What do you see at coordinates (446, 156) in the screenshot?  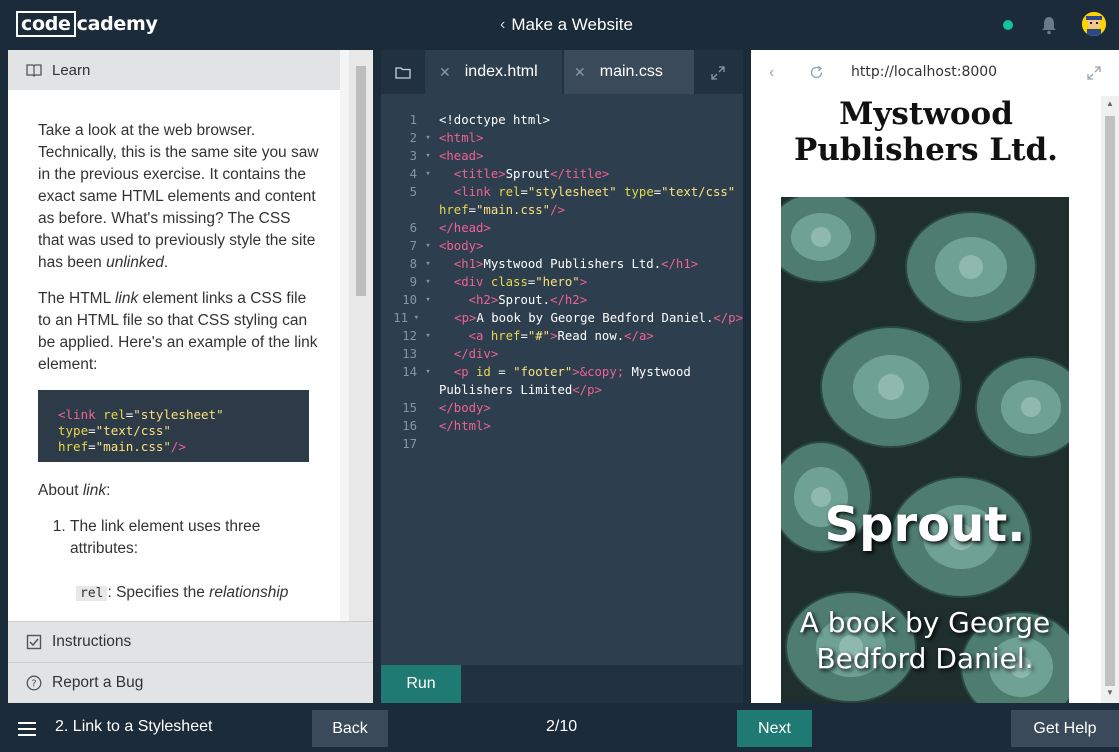 I see `code-line: 3 ▾ <head>` at bounding box center [446, 156].